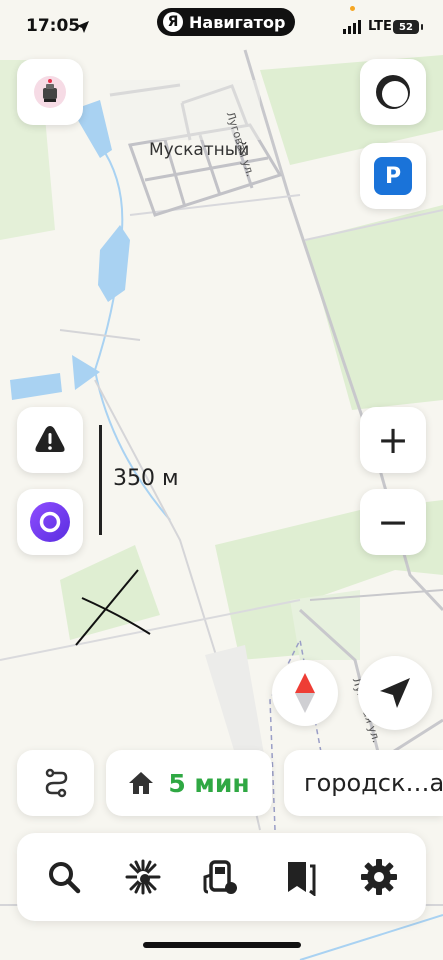 The width and height of the screenshot is (443, 960). I want to click on search-icon, so click(65, 878).